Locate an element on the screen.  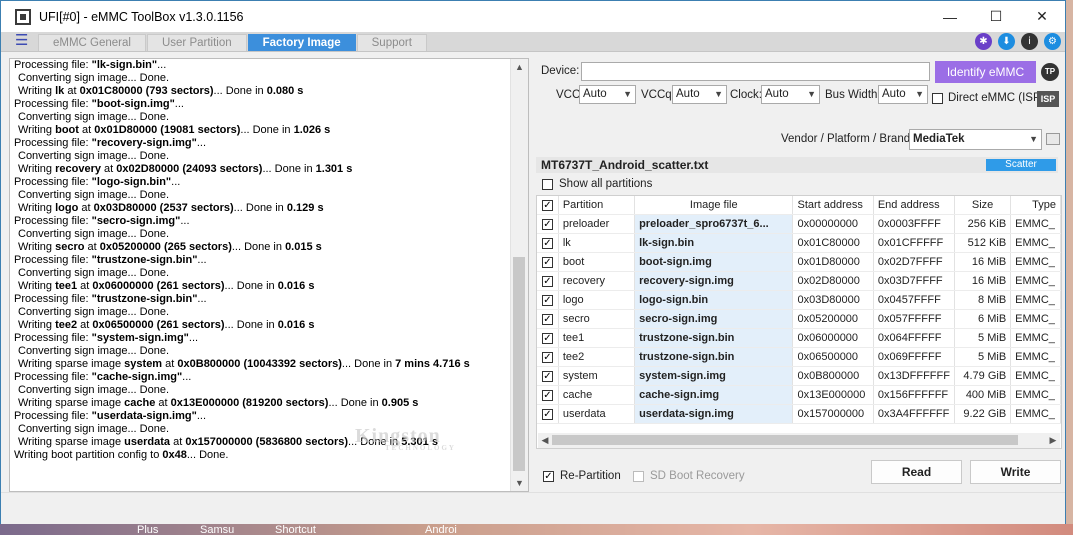
tab-support: Support is located at coordinates (391, 42).